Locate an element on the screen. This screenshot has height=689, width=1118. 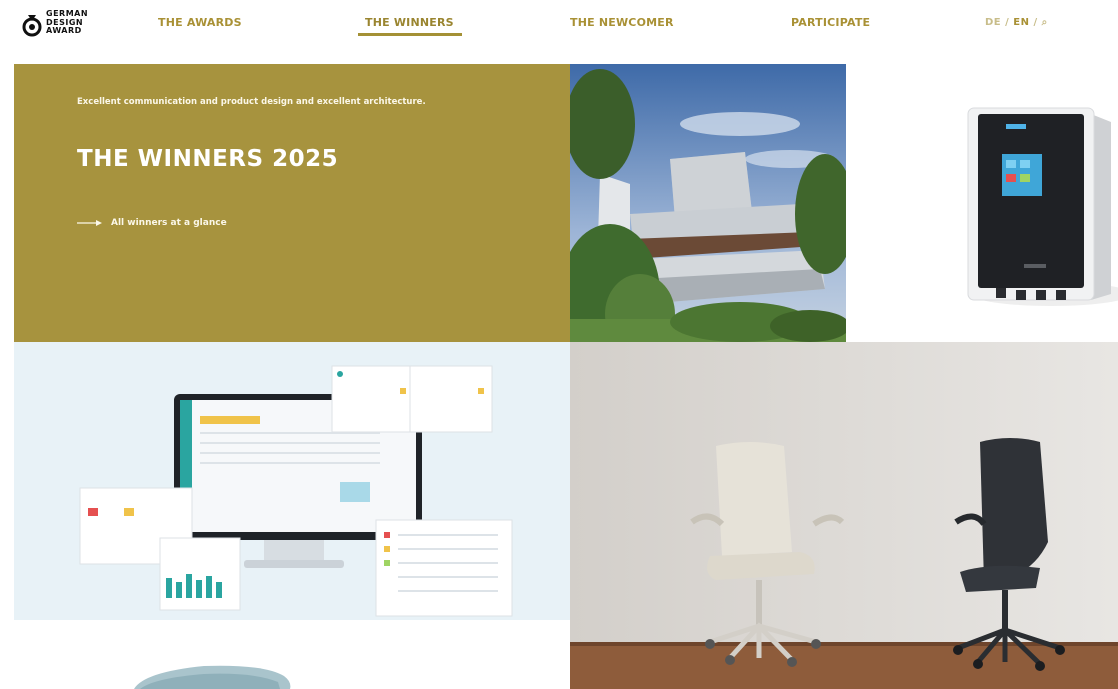
hero-title: THE WINNERS 2025 is located at coordinates (208, 159).